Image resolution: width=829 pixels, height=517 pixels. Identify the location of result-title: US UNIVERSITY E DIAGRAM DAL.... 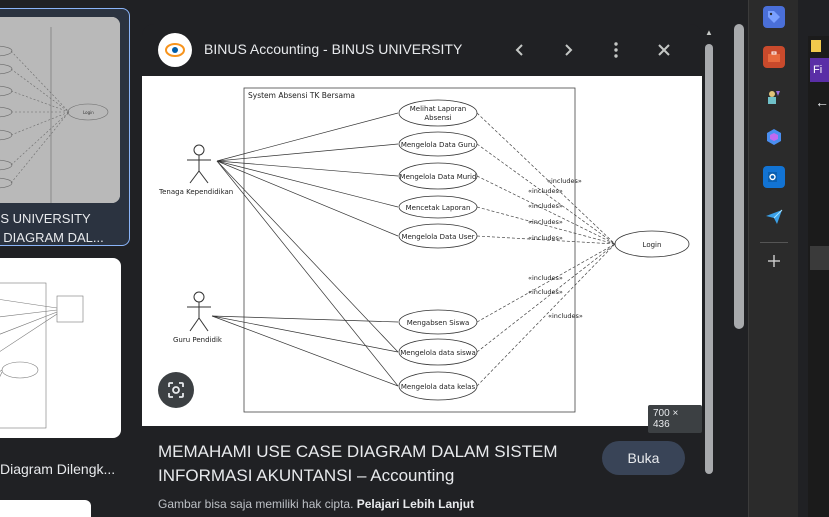
(59, 227).